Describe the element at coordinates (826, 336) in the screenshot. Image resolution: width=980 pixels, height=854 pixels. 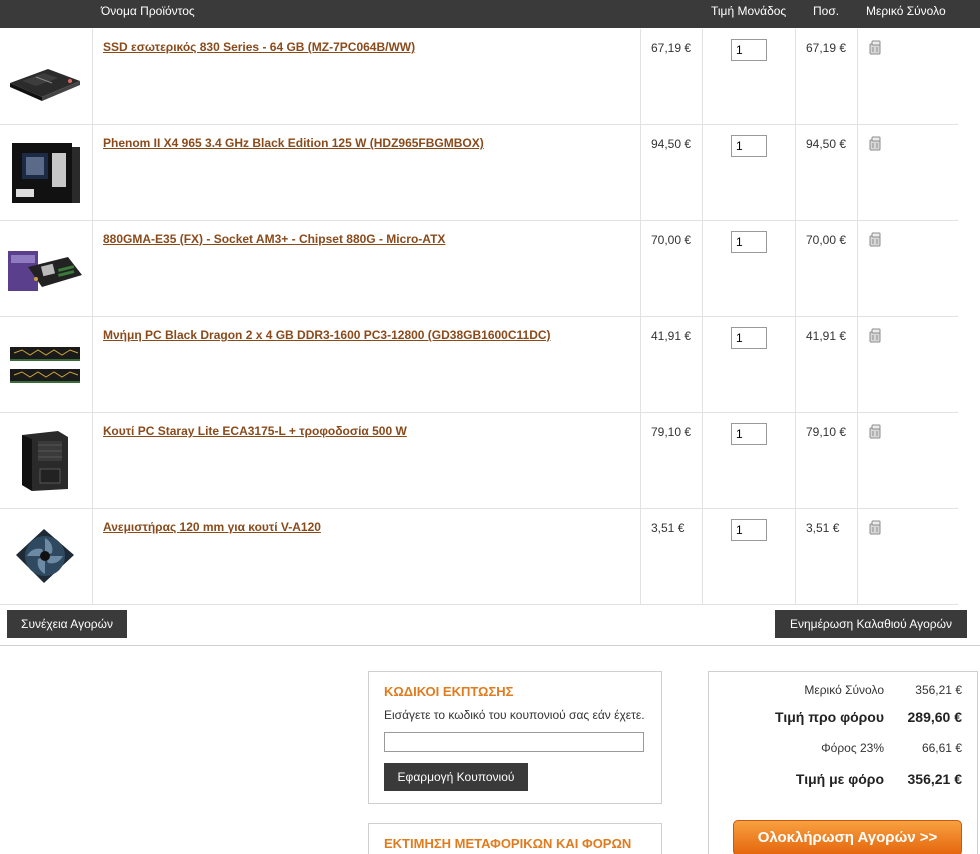
I see `row-subtotal: 41,91 €` at that location.